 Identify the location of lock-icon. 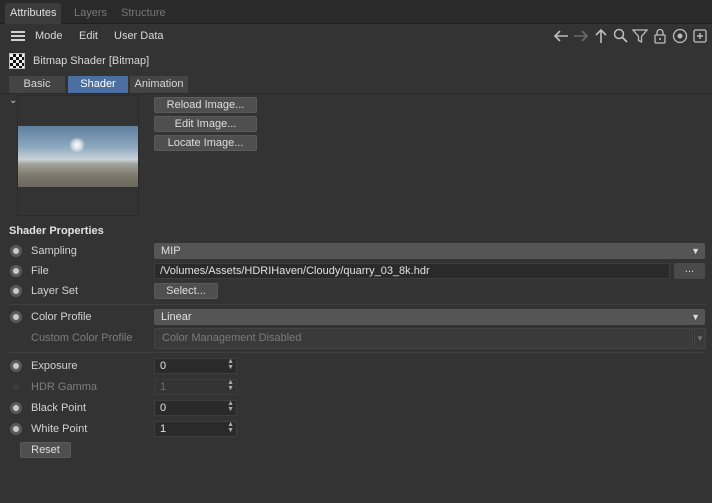
(660, 36).